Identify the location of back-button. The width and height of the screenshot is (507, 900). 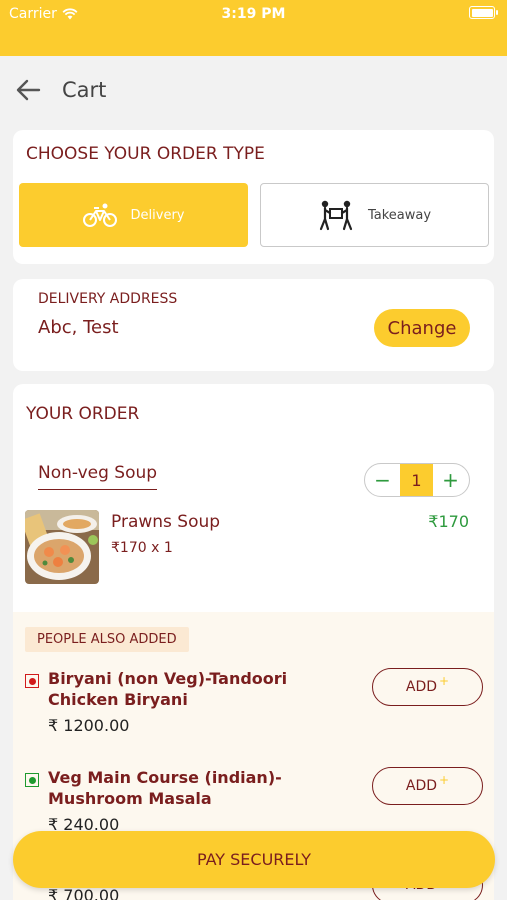
(28, 90).